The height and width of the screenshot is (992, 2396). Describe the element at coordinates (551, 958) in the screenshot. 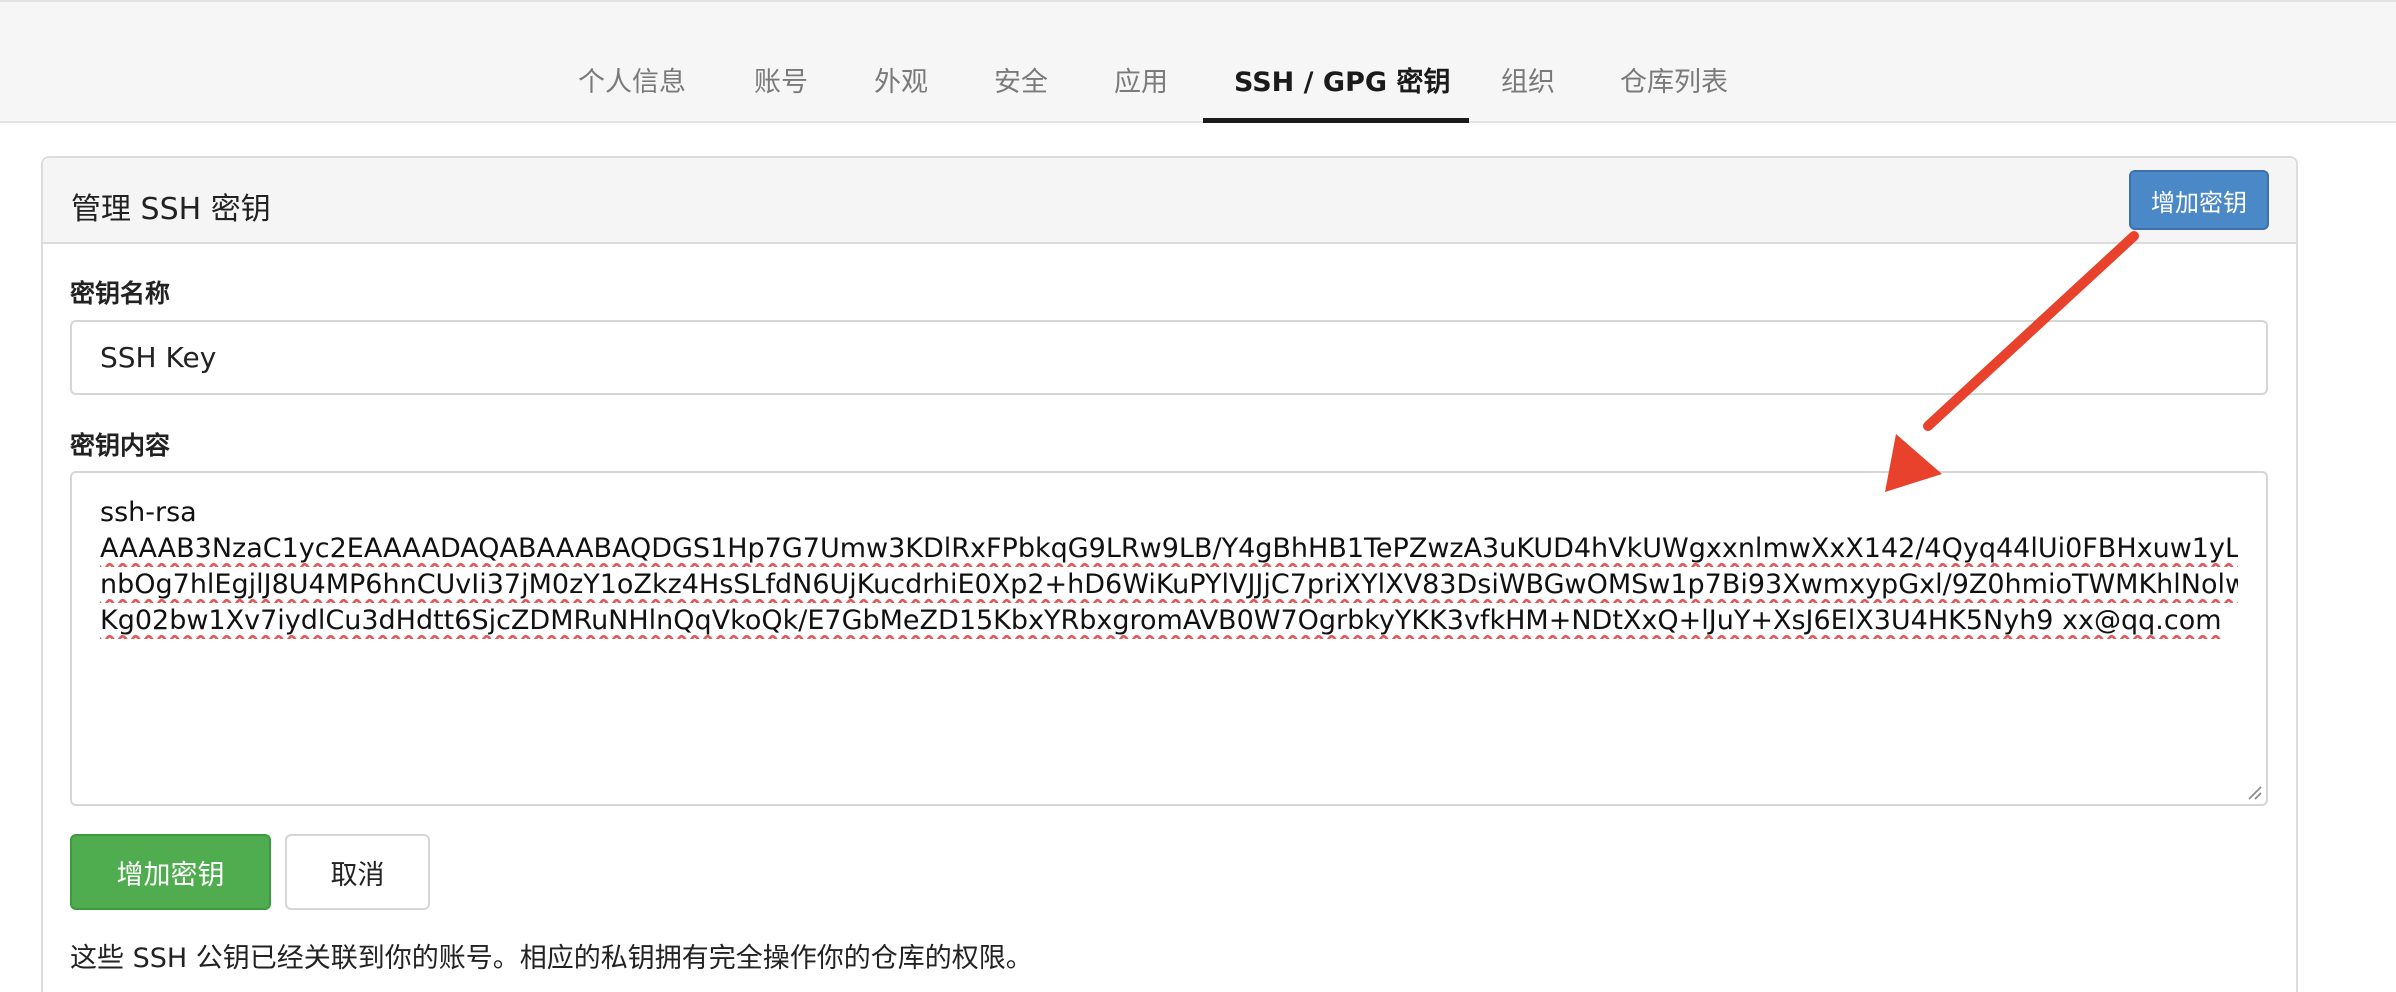

I see `help-text: 这些 SSH 公钥已经关联到你的账号。相应的私钥拥有完全操作你的仓库的权限。` at that location.